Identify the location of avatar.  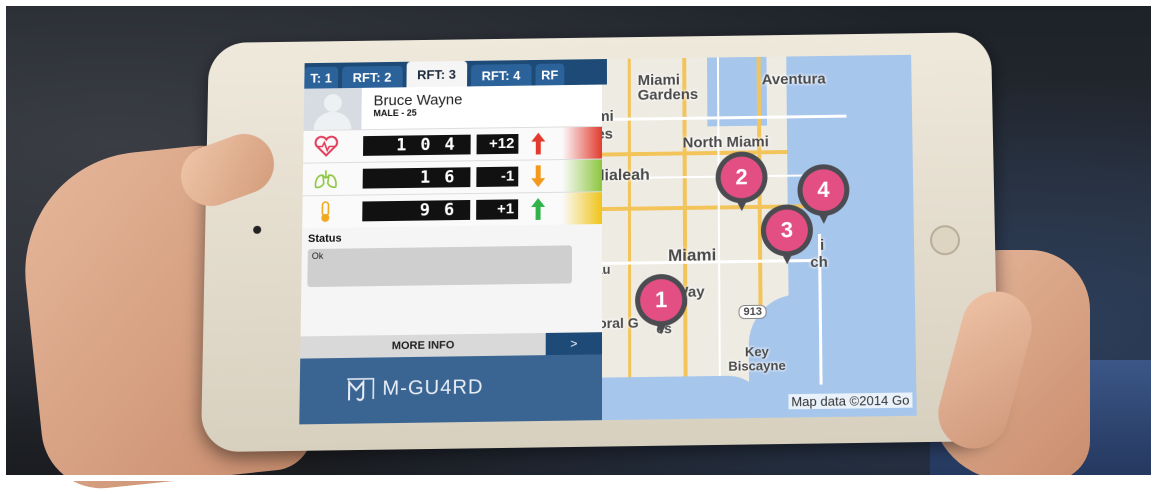
(333, 109).